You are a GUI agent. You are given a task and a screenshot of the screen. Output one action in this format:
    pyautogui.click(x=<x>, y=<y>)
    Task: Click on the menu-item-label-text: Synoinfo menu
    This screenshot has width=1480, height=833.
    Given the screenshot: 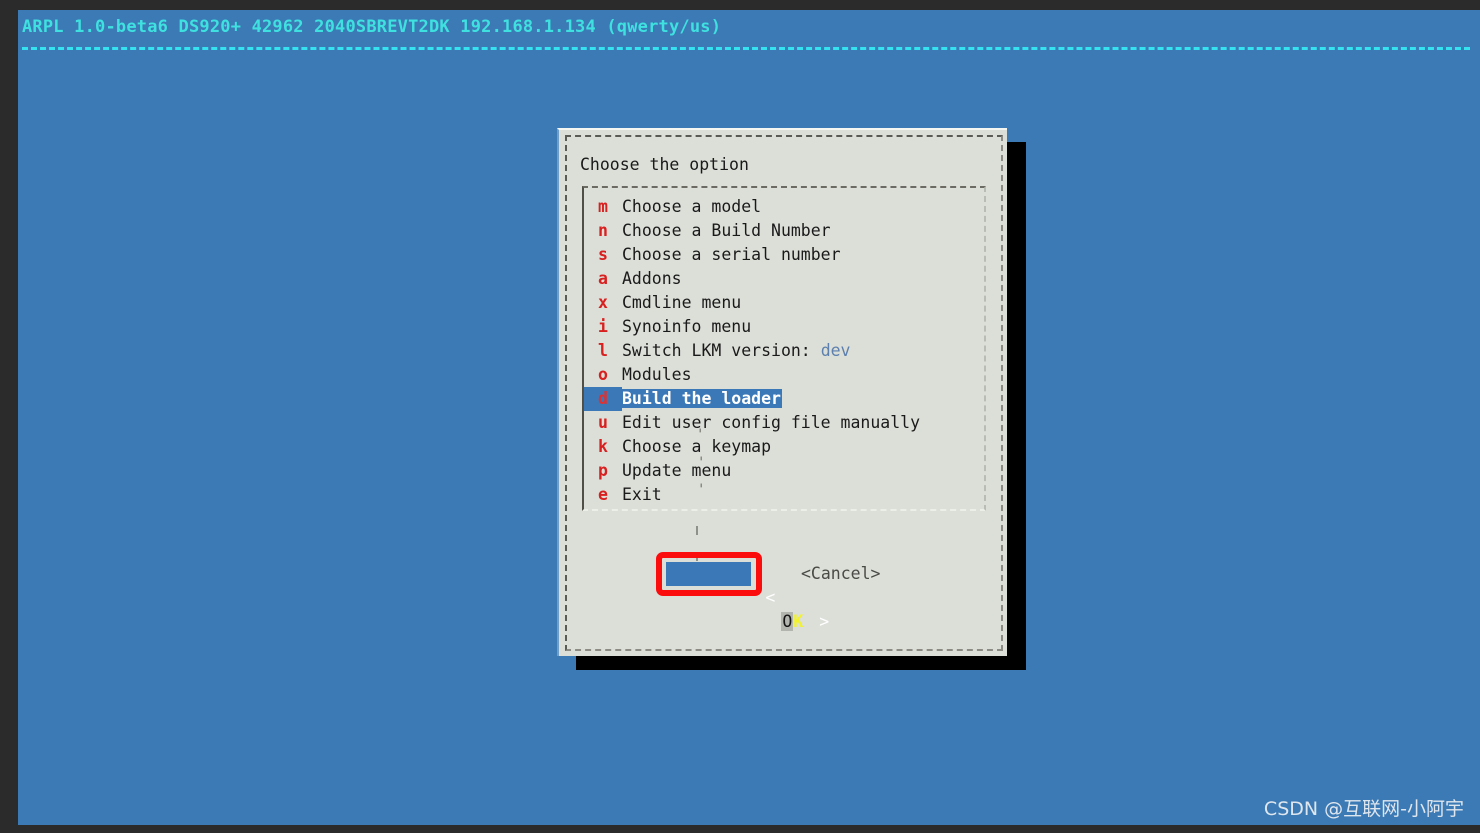 What is the action you would take?
    pyautogui.click(x=687, y=326)
    